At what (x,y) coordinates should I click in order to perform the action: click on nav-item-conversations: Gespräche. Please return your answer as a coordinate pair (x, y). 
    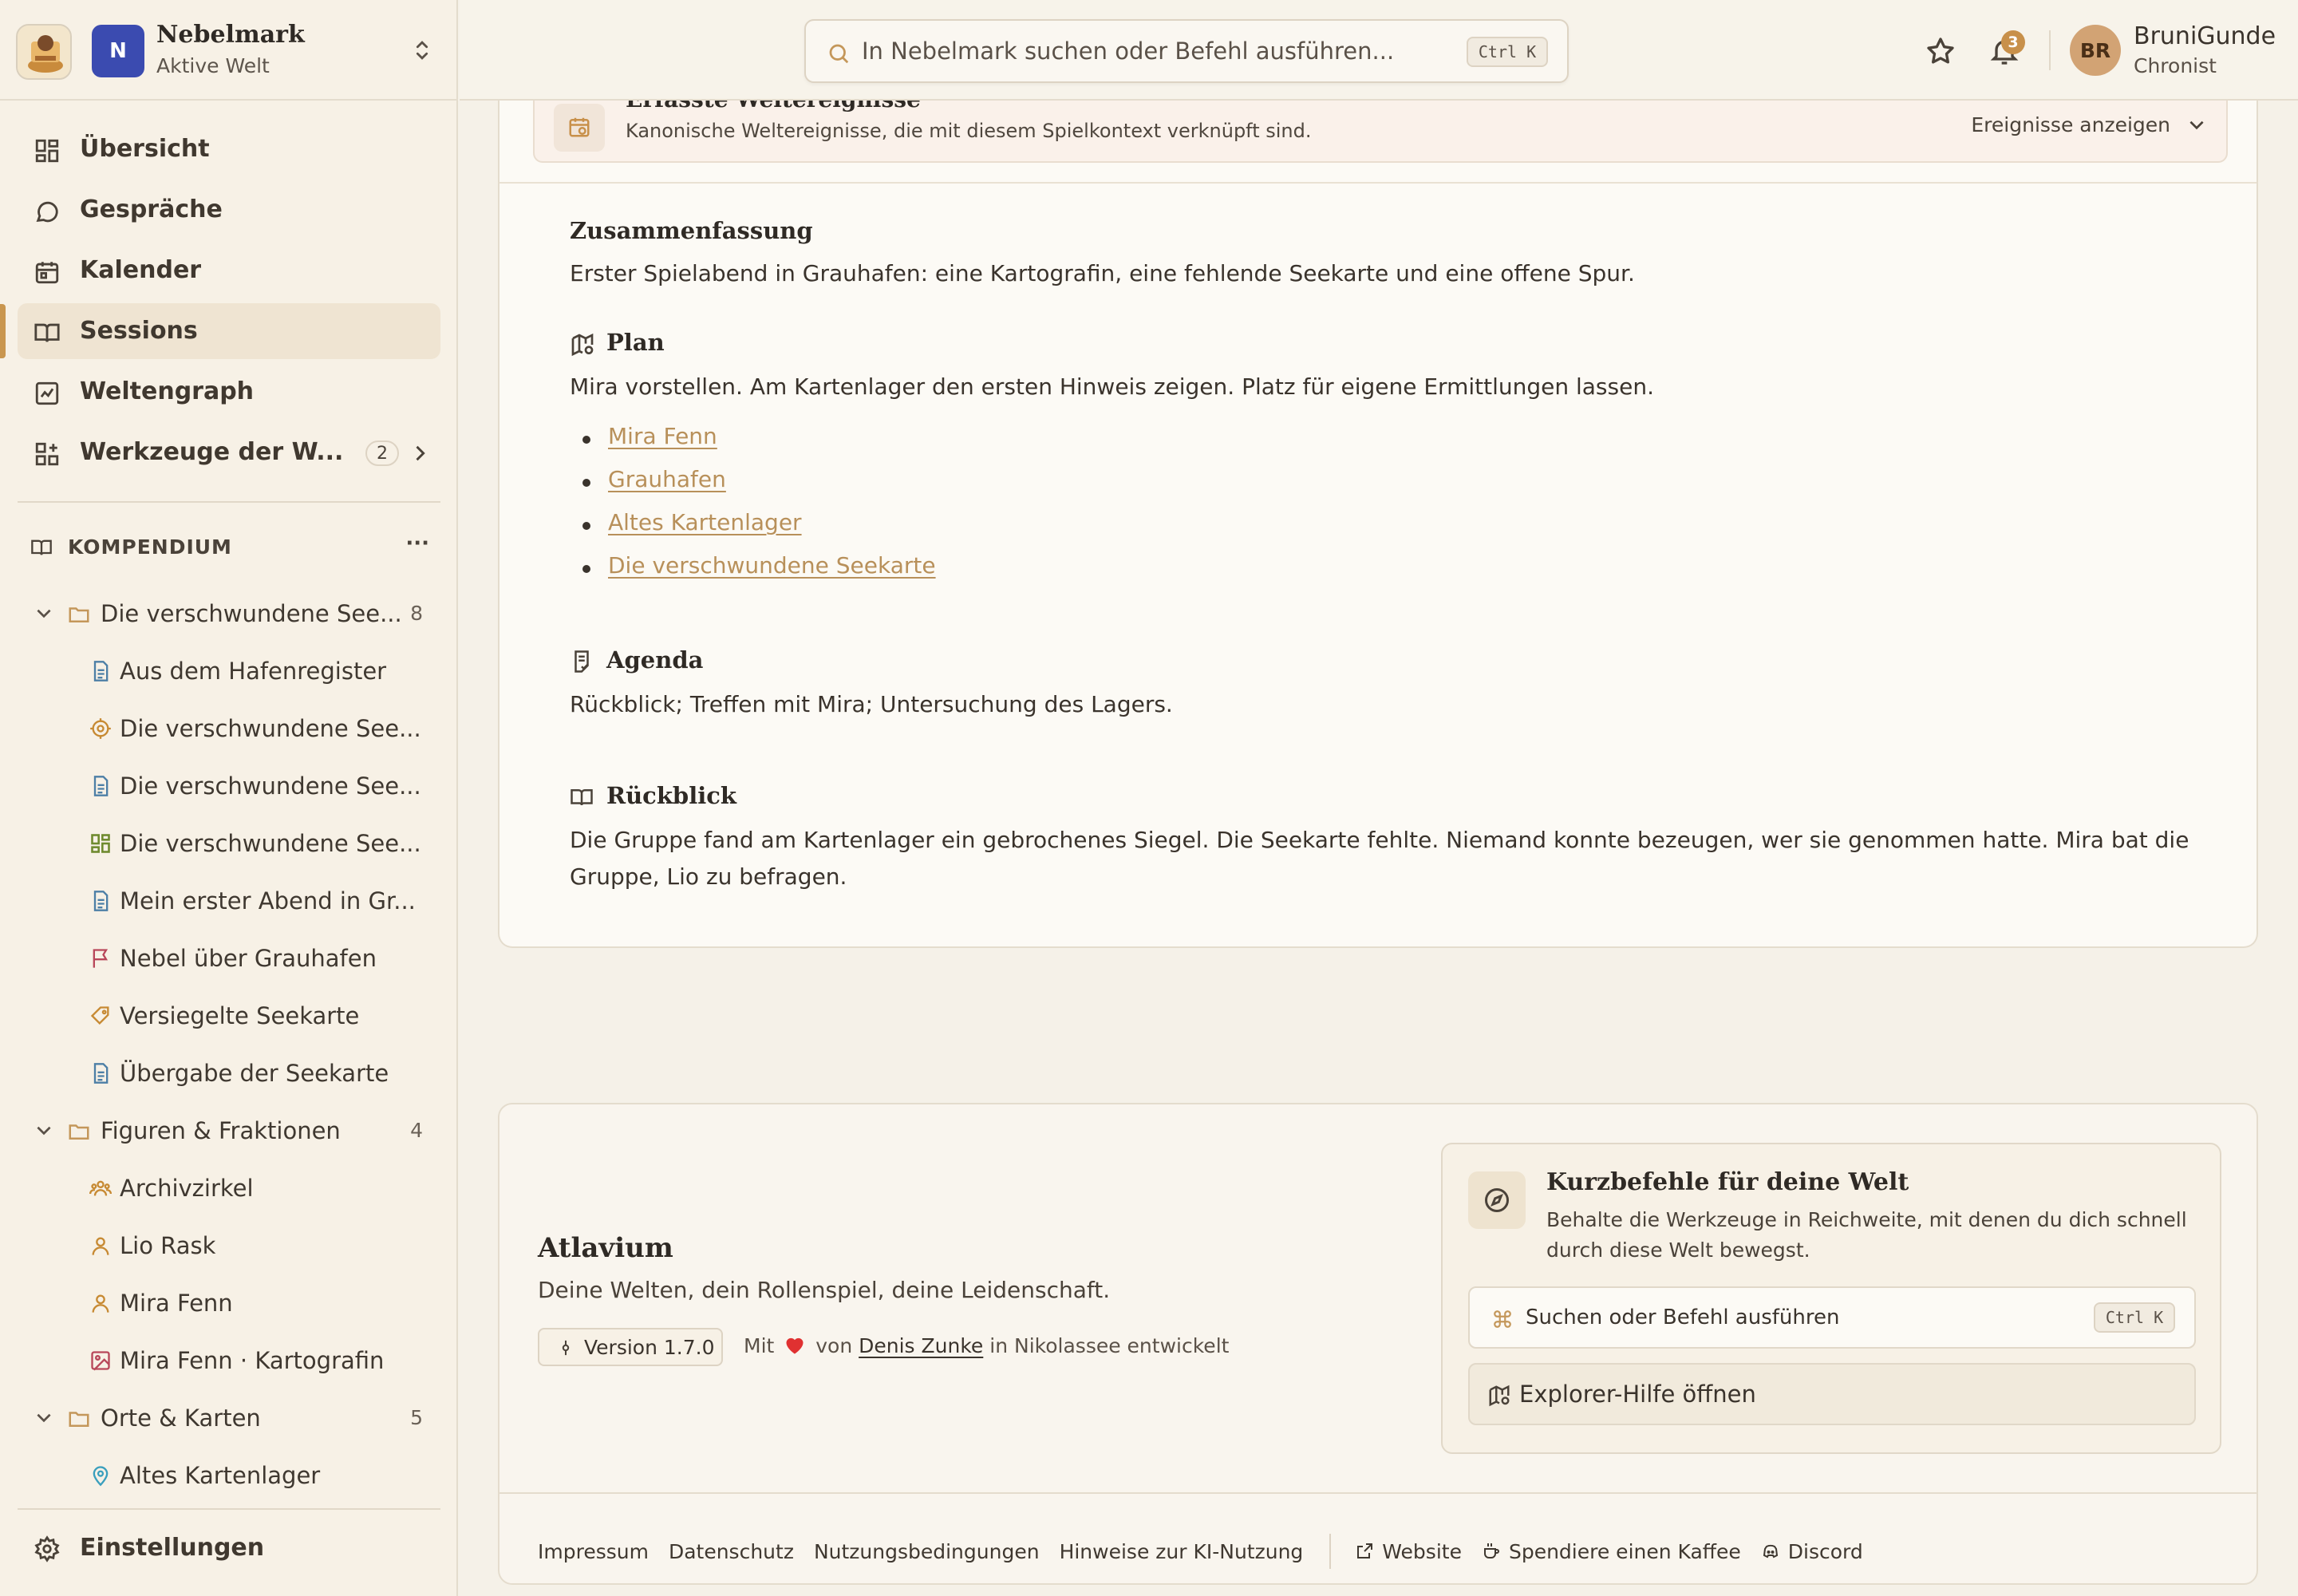
    Looking at the image, I should click on (229, 210).